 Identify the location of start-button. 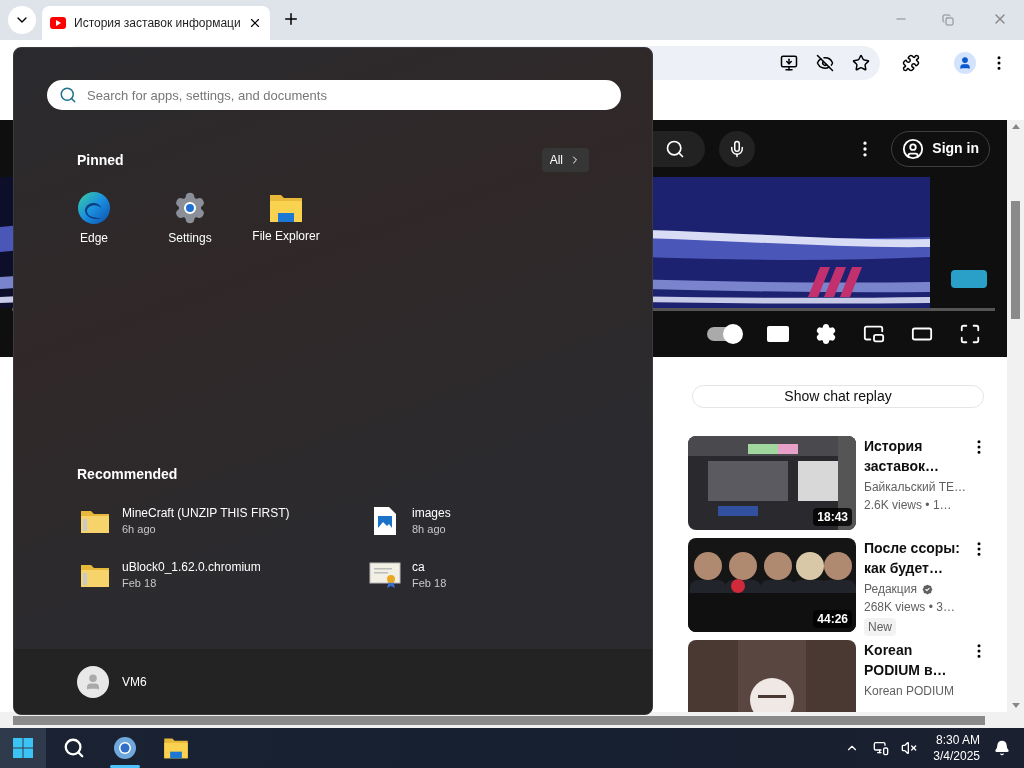
(23, 748).